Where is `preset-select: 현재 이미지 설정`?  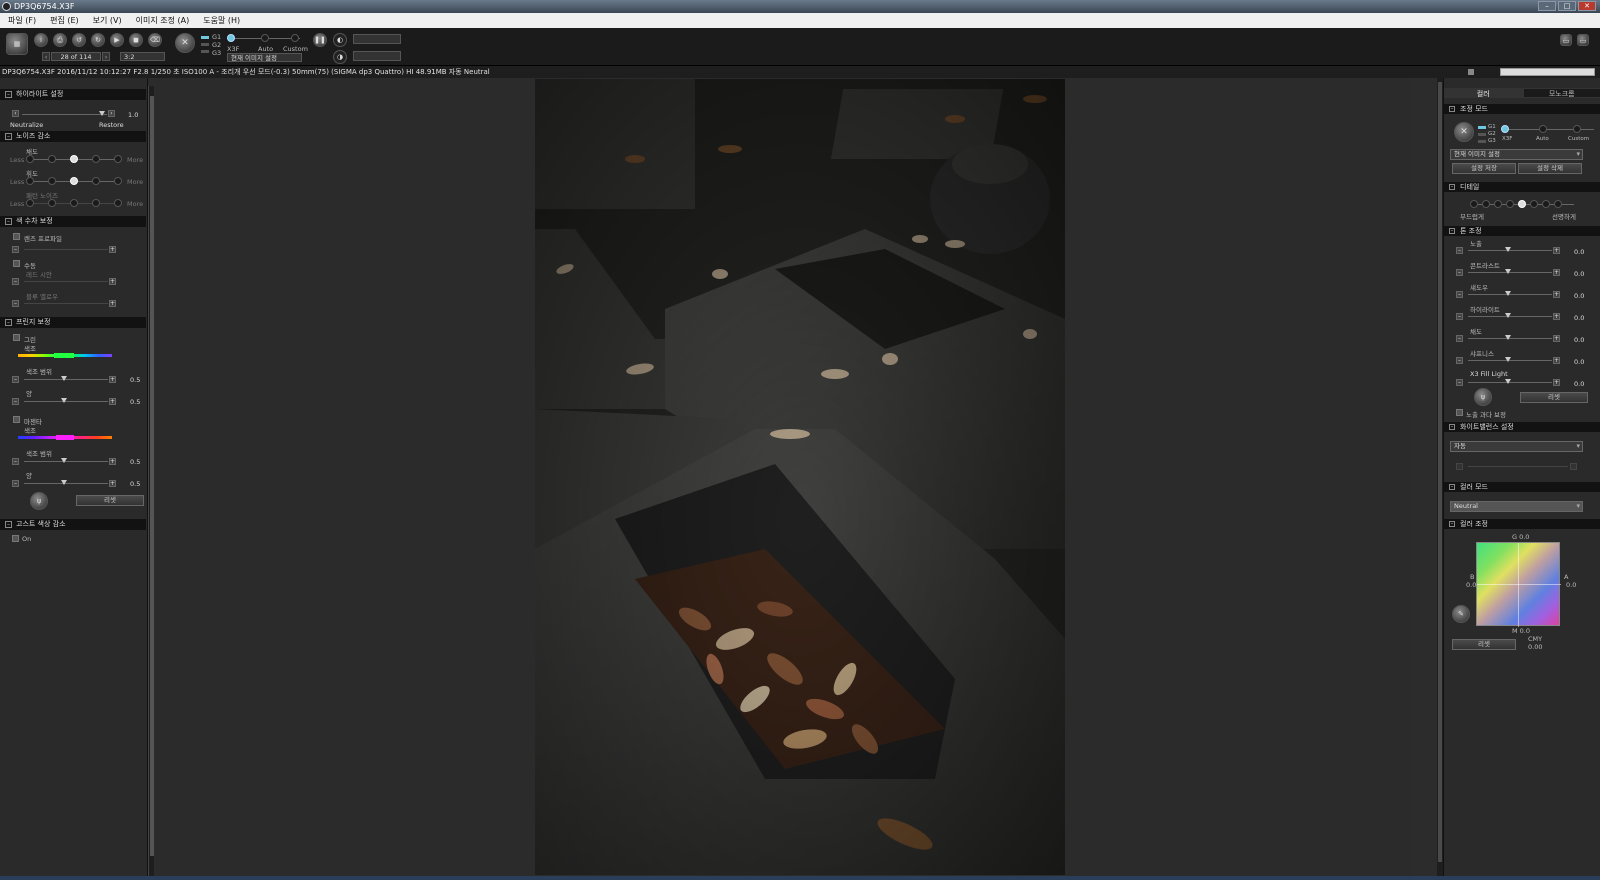 preset-select: 현재 이미지 설정 is located at coordinates (264, 57).